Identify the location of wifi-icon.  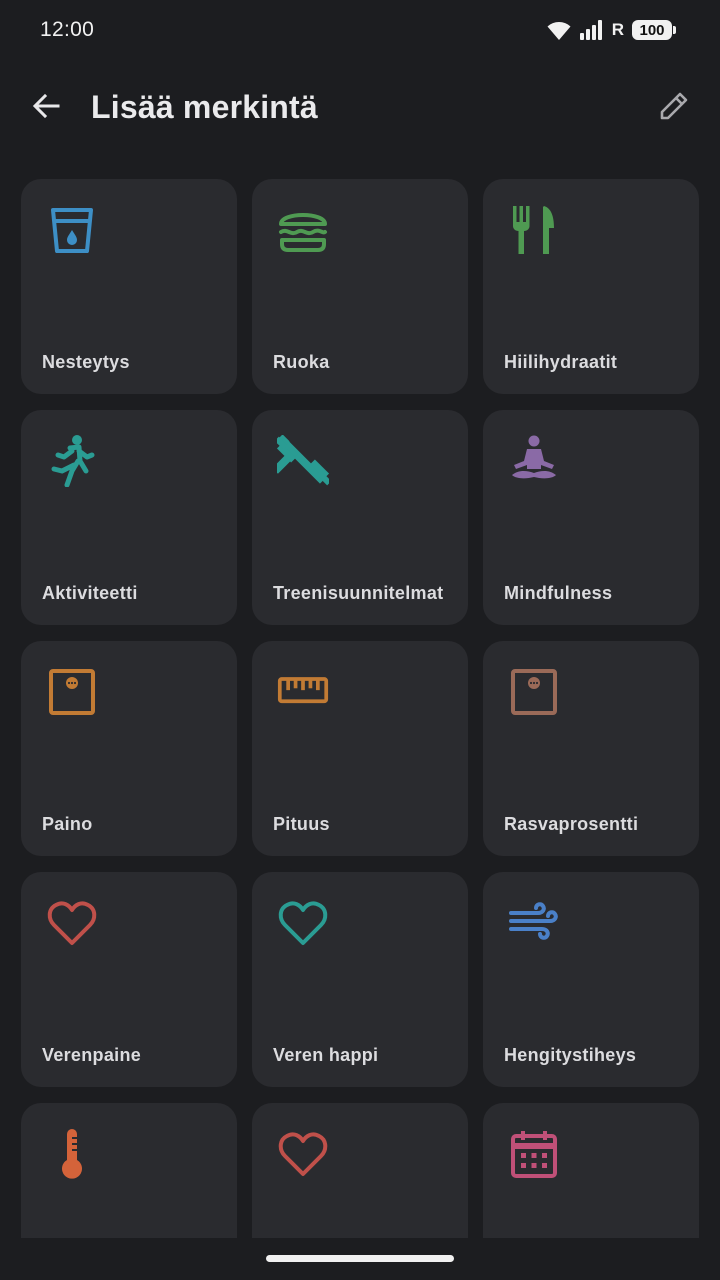
(559, 30).